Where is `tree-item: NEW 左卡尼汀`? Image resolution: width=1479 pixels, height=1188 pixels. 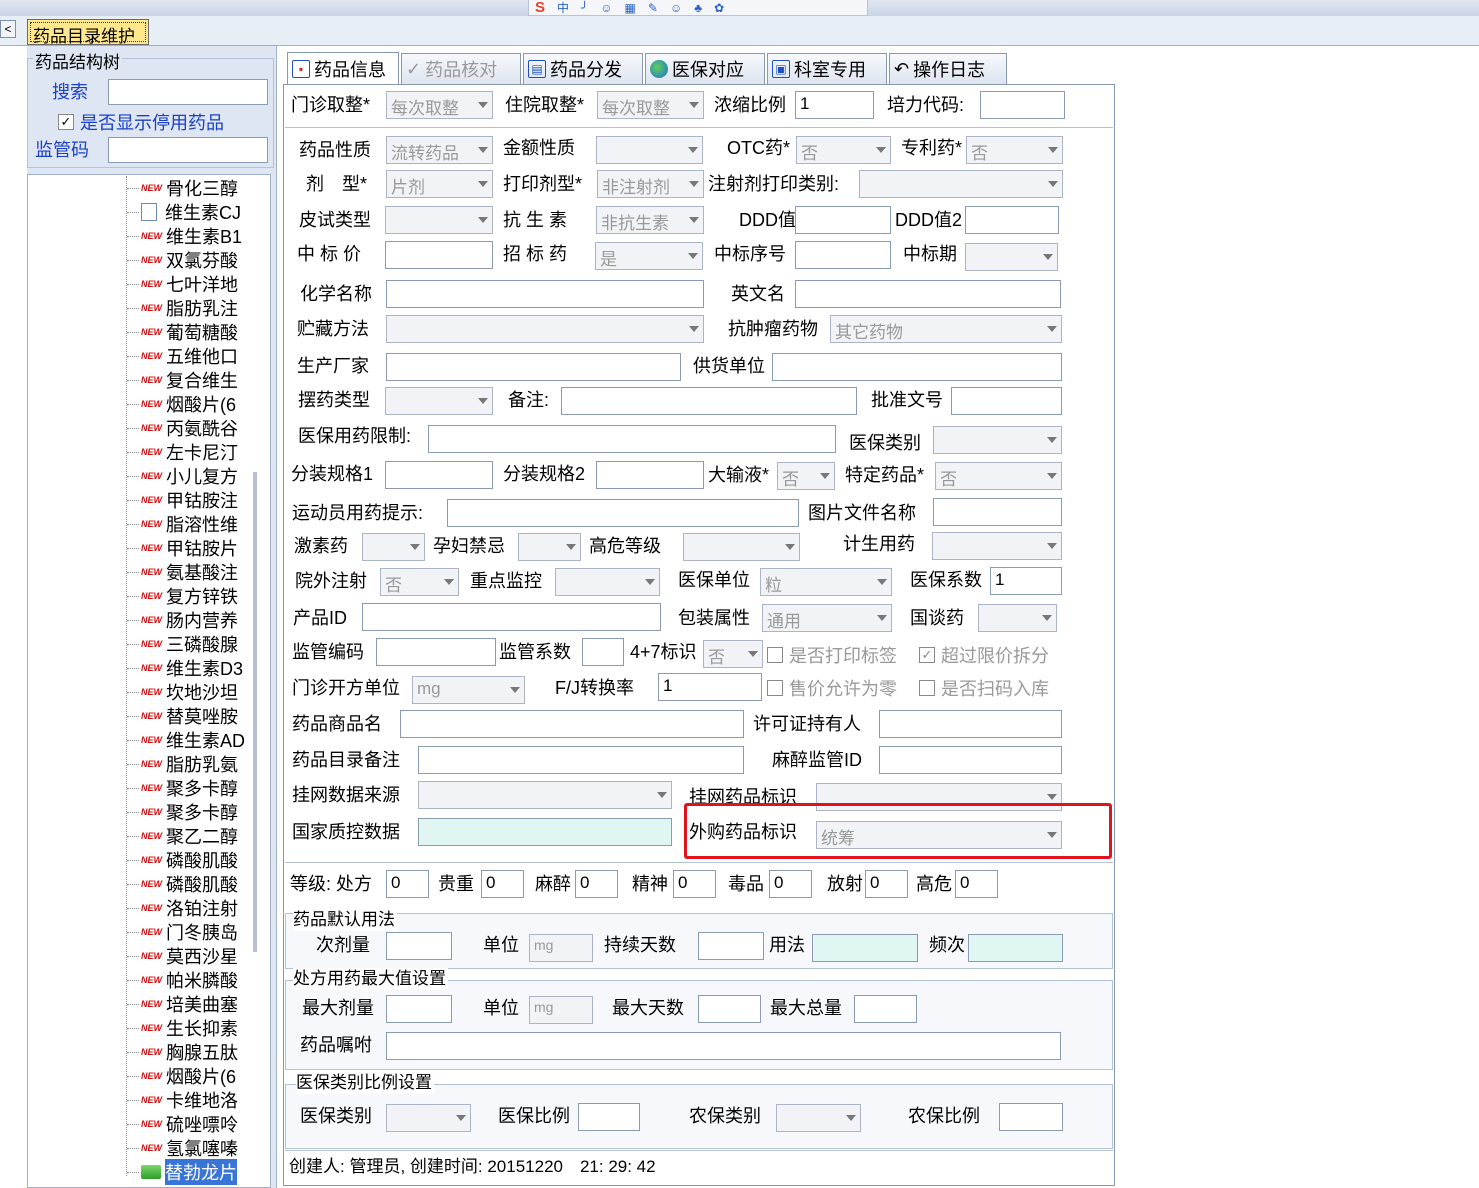 tree-item: NEW 左卡尼汀 is located at coordinates (182, 452).